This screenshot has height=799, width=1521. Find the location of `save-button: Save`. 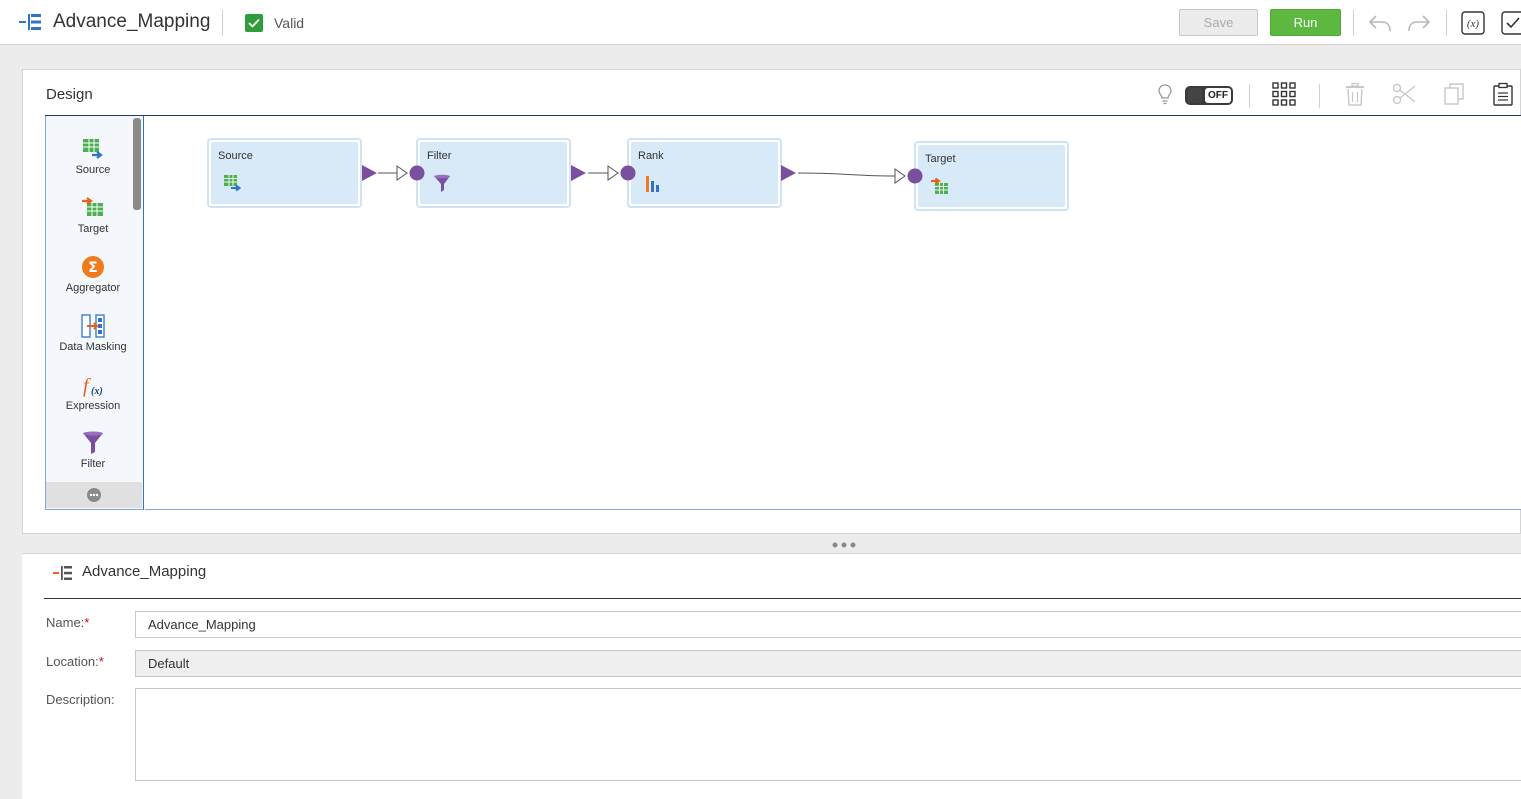

save-button: Save is located at coordinates (1218, 22).